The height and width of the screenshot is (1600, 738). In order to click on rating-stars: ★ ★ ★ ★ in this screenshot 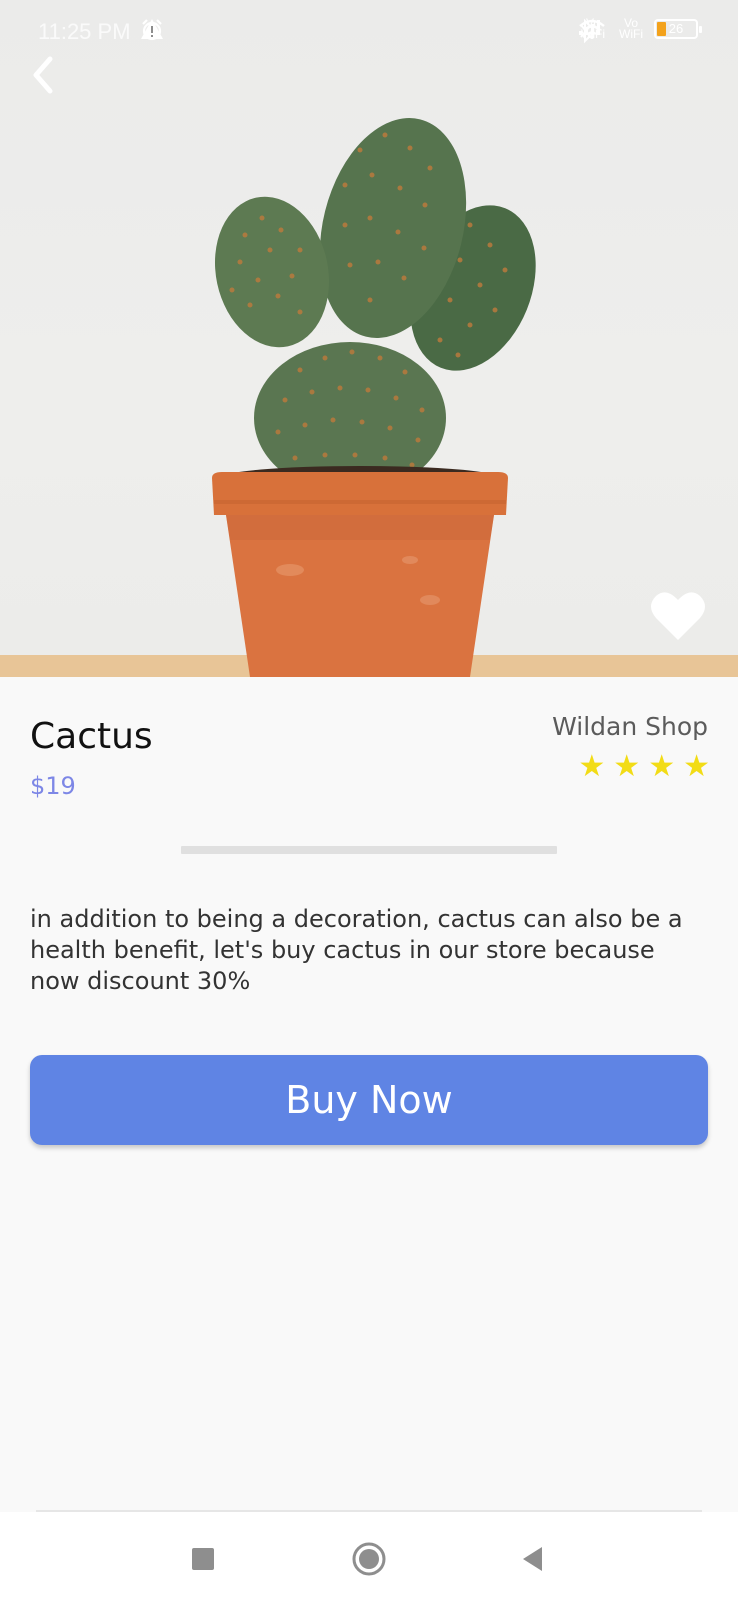, I will do `click(644, 767)`.